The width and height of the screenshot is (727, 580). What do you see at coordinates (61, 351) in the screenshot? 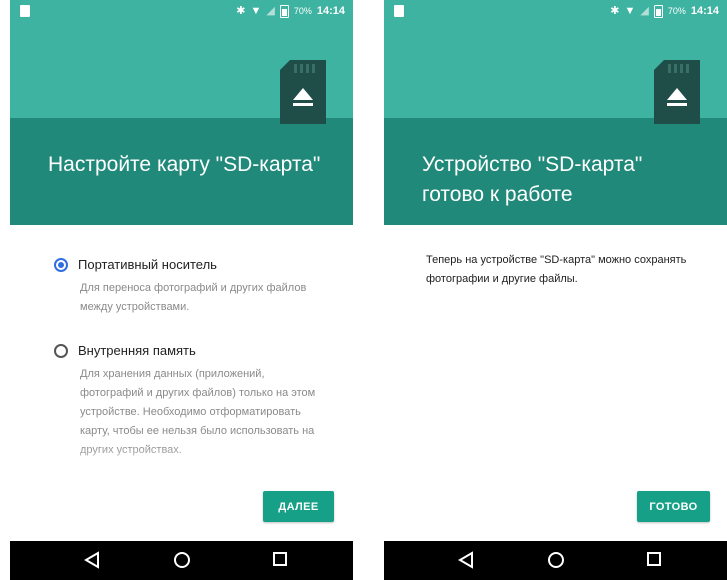
I see `radio-button-unselected` at bounding box center [61, 351].